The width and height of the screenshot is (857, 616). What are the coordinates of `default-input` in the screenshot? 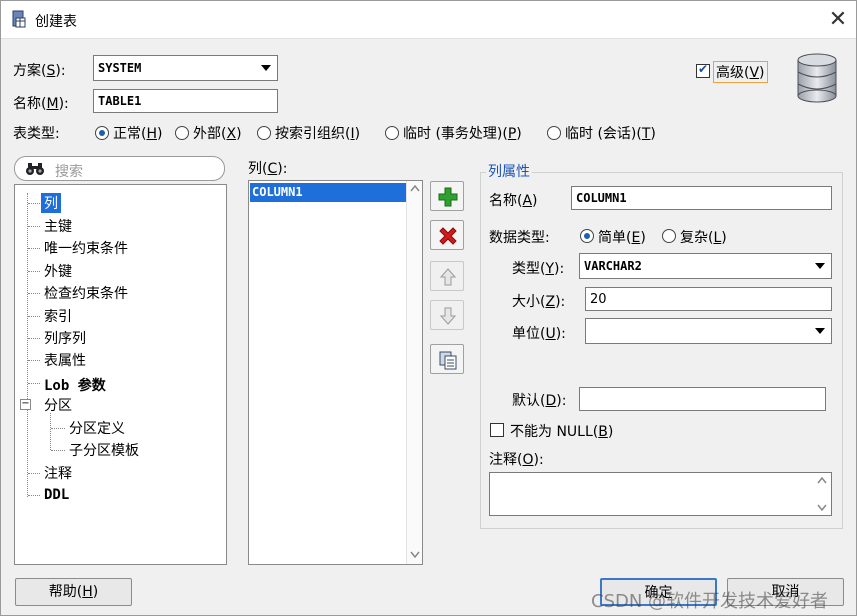 It's located at (702, 399).